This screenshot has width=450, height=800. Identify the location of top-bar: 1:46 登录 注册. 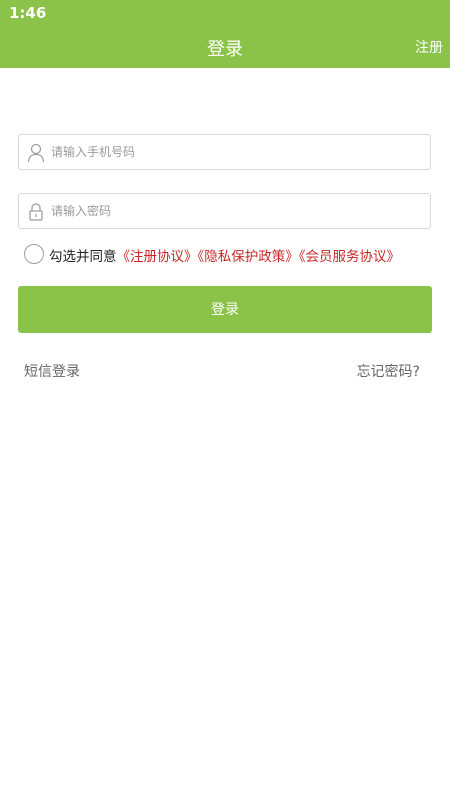
(225, 34).